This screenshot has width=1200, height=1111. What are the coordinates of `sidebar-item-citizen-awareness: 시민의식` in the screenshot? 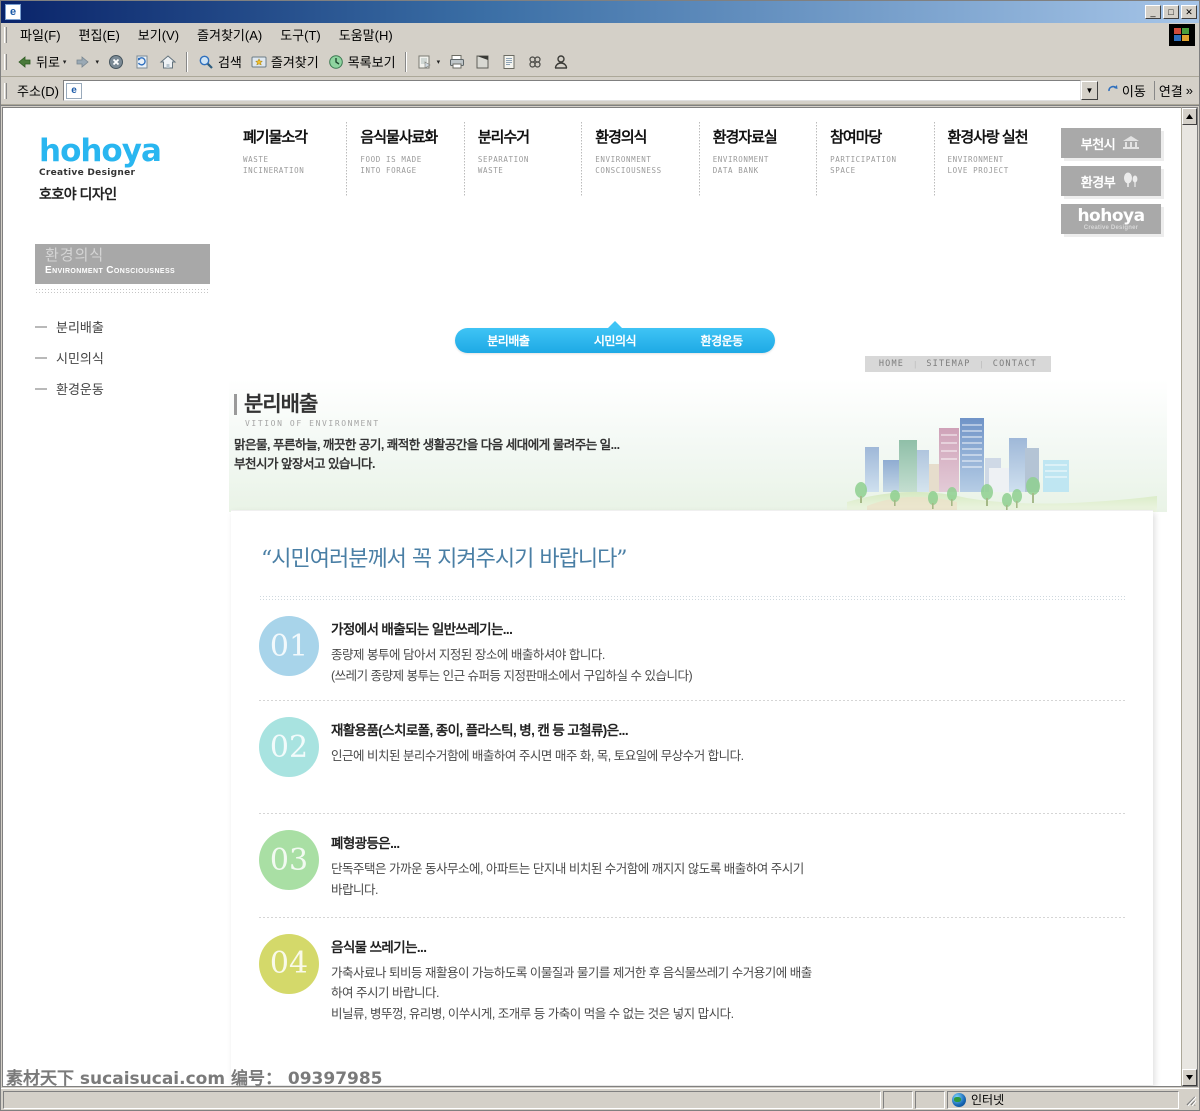 It's located at (128, 357).